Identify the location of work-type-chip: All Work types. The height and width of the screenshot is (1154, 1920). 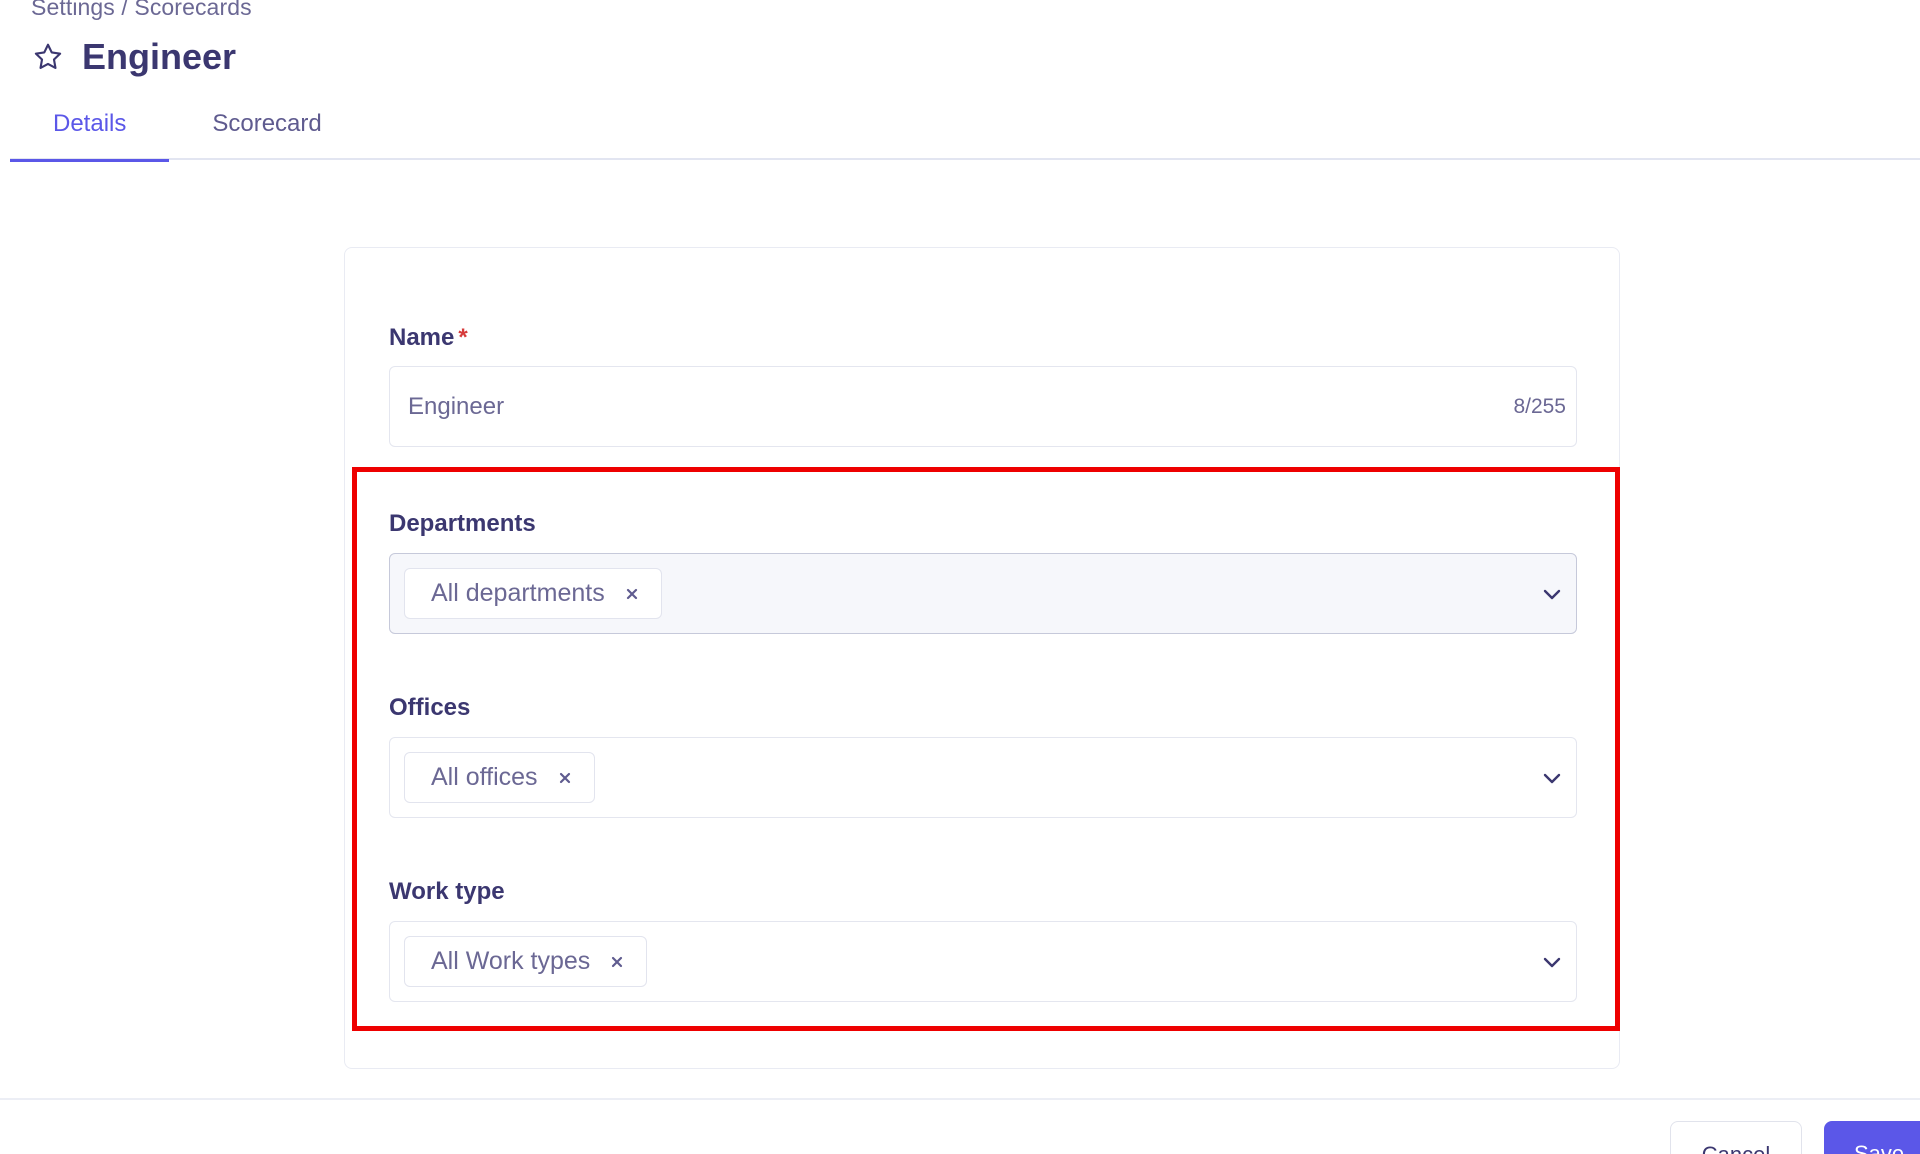
(526, 961).